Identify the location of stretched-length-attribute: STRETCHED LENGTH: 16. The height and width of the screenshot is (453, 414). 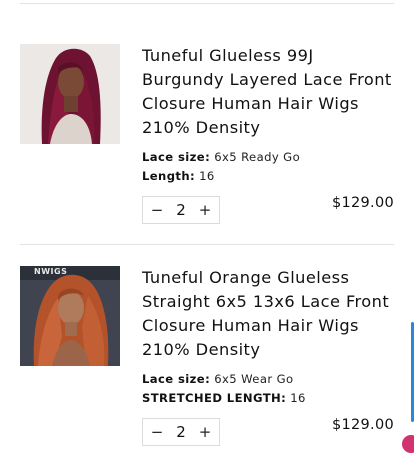
(268, 398).